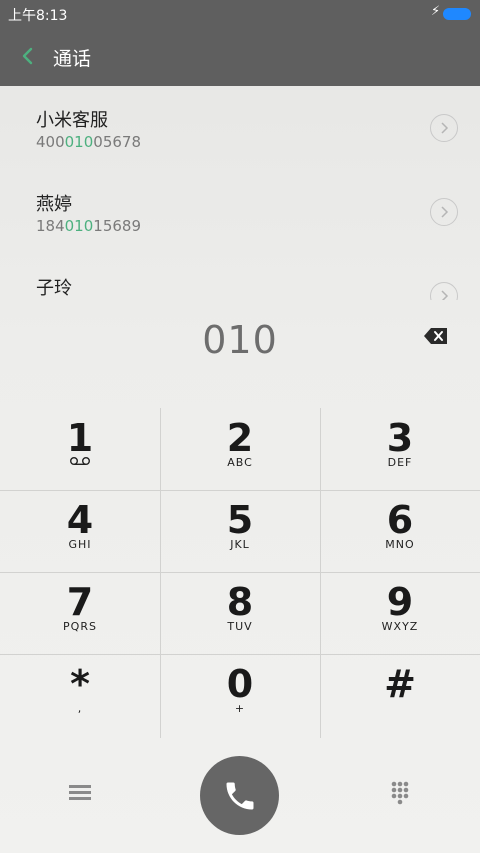 The height and width of the screenshot is (853, 480). I want to click on key-hash: #, so click(400, 695).